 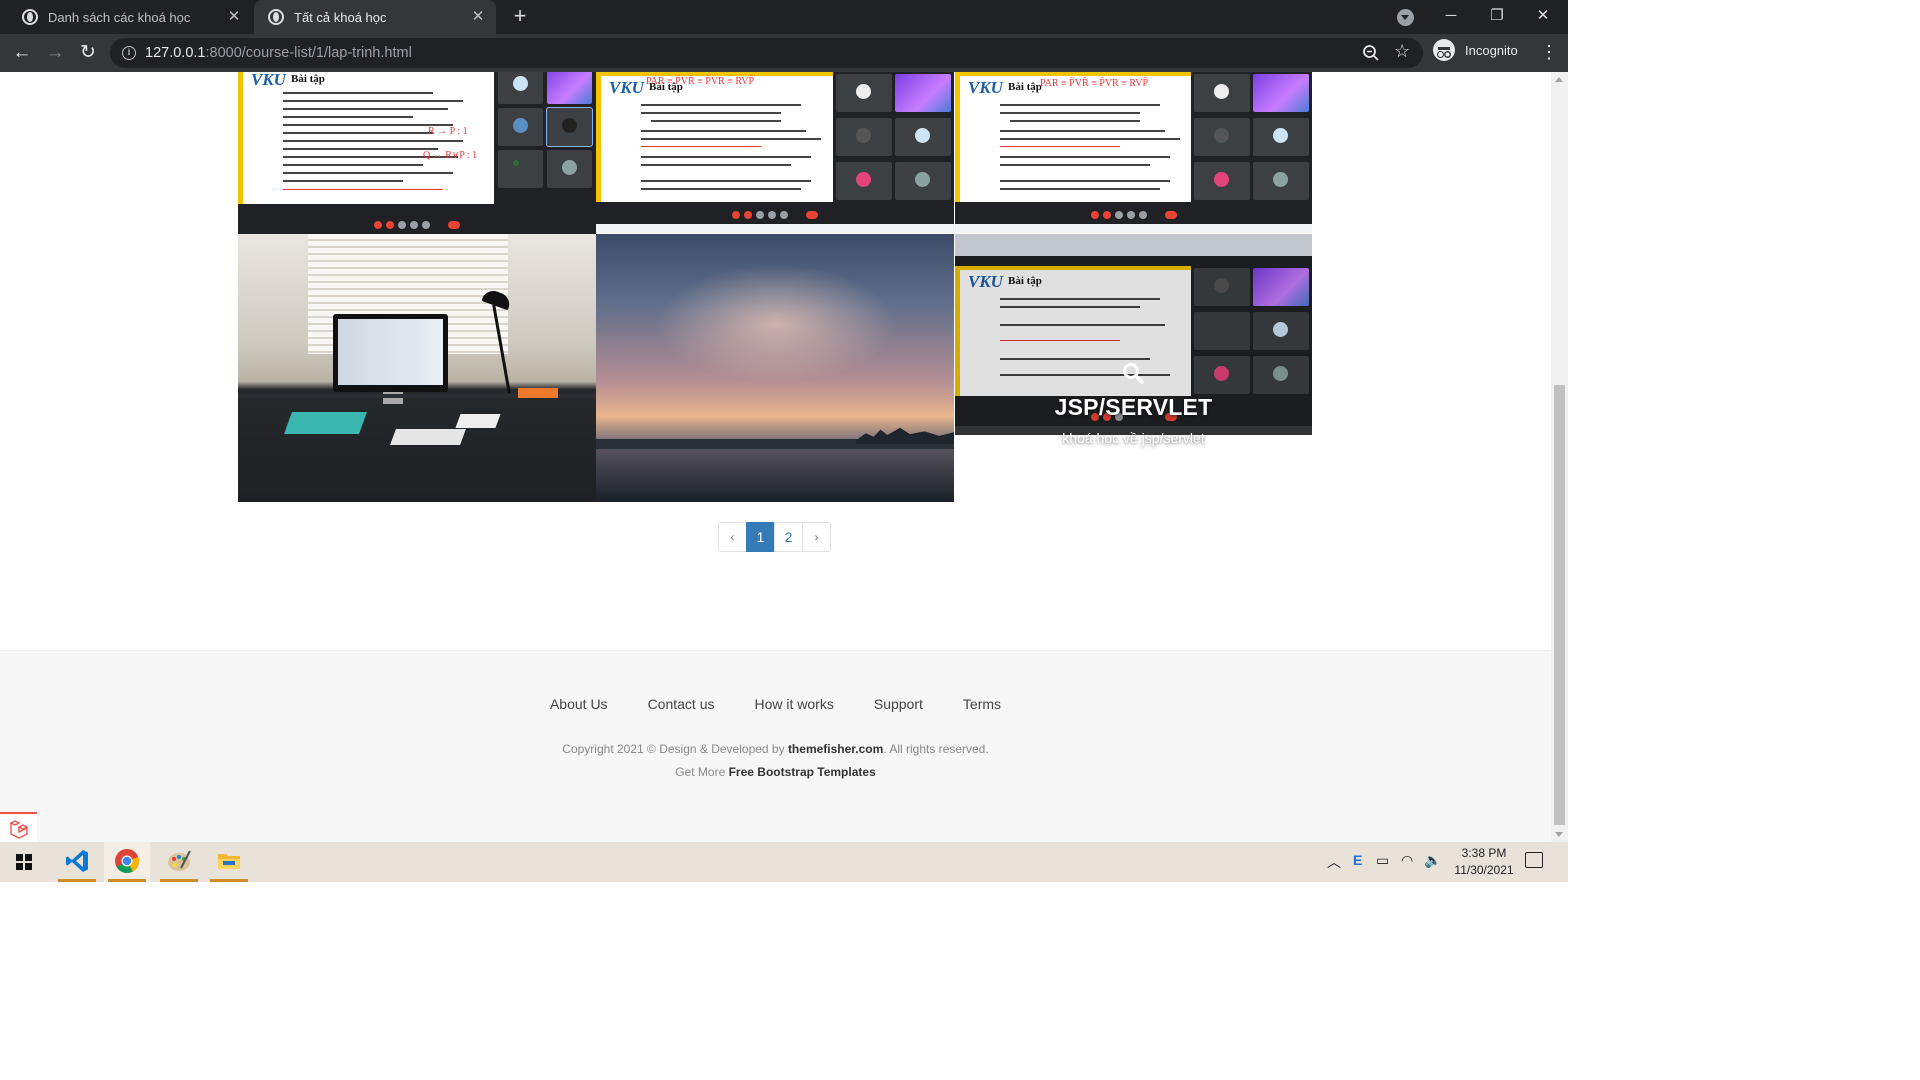 What do you see at coordinates (802, 772) in the screenshot?
I see `free-templates-link: Free Bootstrap Templates` at bounding box center [802, 772].